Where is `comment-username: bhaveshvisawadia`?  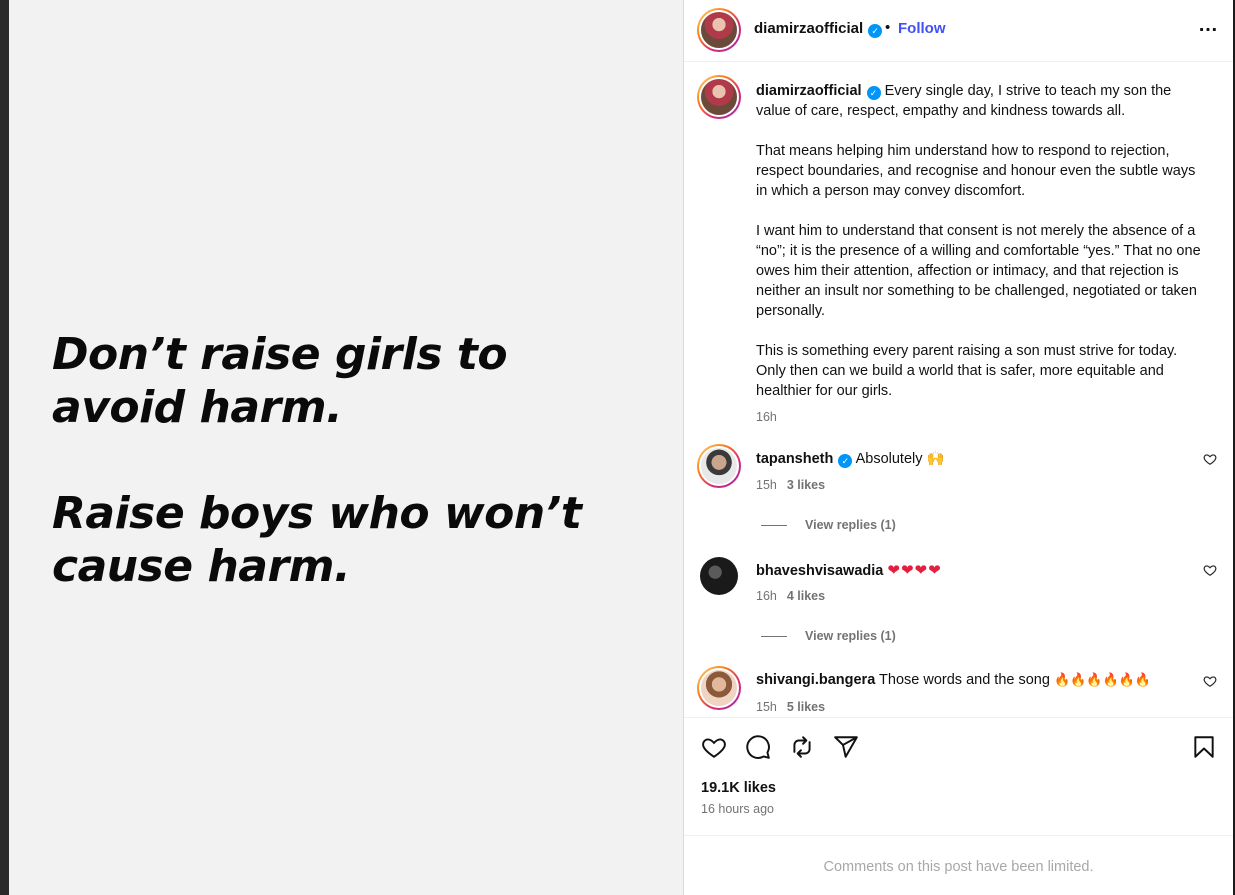 comment-username: bhaveshvisawadia is located at coordinates (819, 571).